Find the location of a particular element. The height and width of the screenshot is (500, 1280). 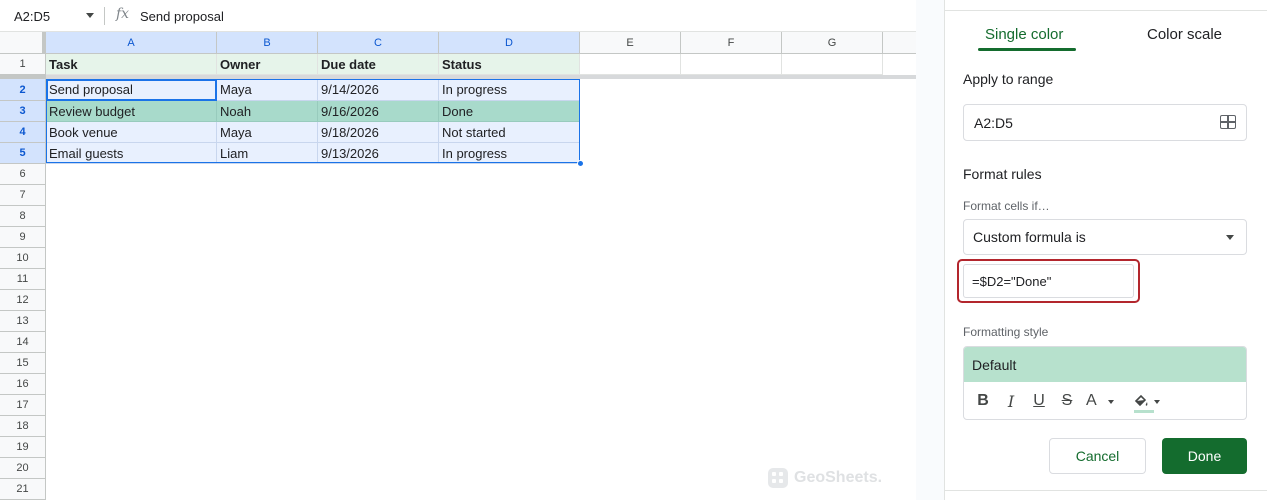

row-header-9: 9 is located at coordinates (23, 237).